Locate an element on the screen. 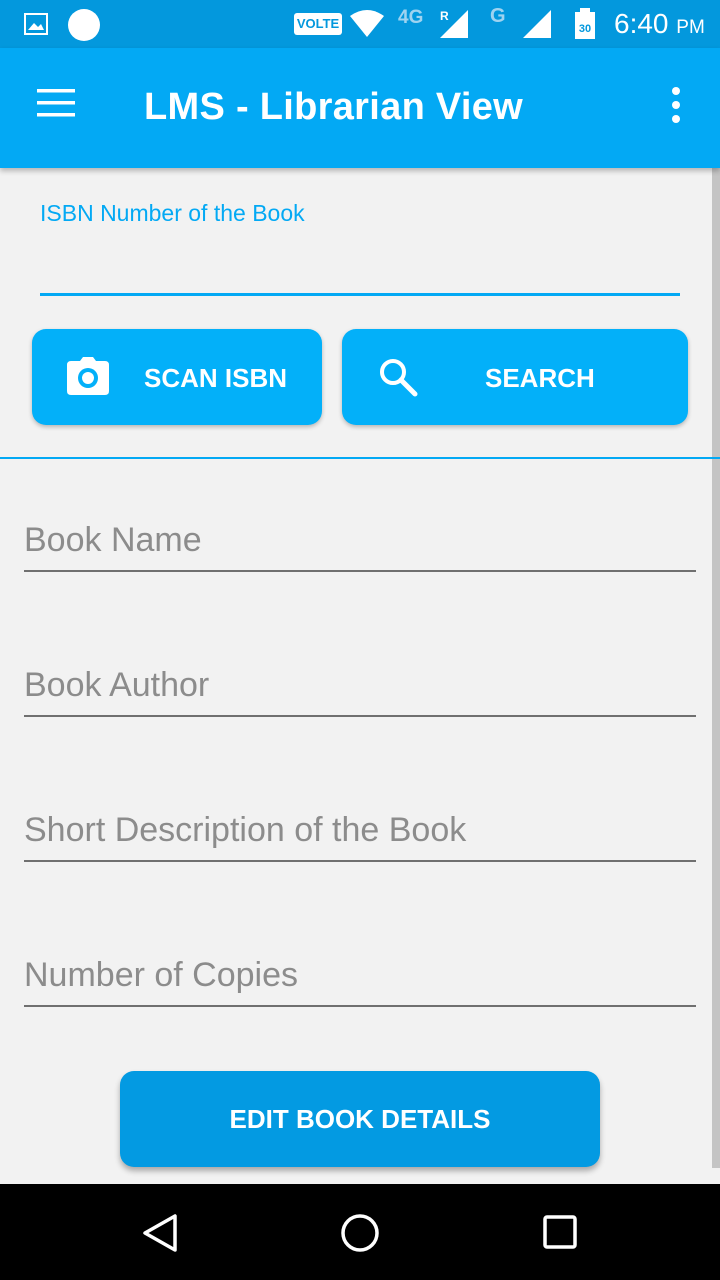  battery-icon: 30 is located at coordinates (585, 23).